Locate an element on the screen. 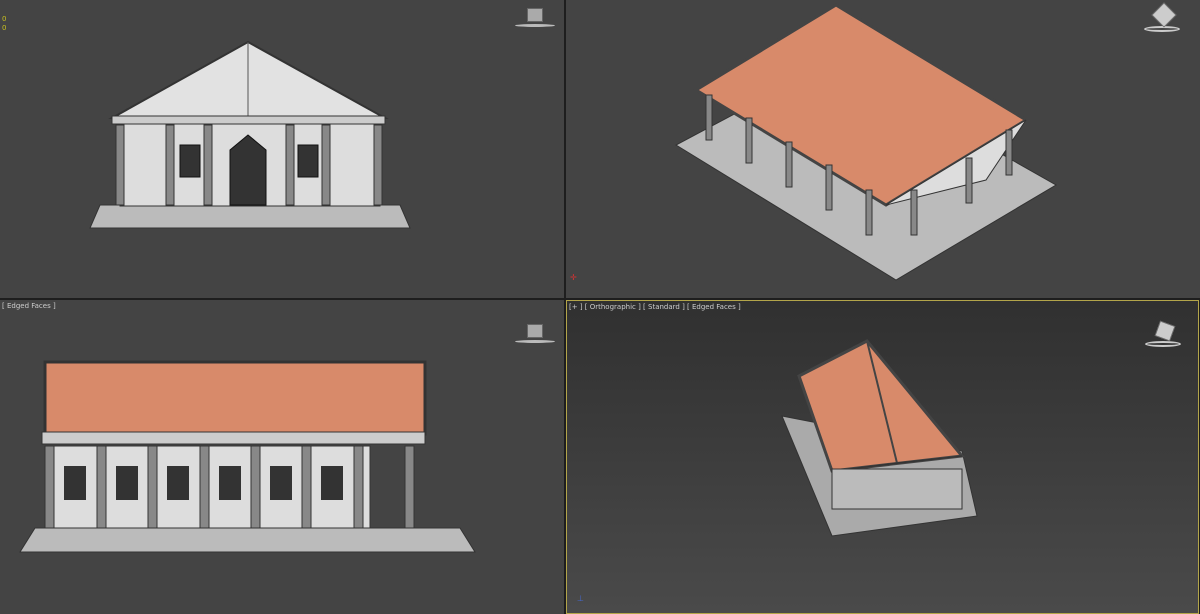  perspective-view-model is located at coordinates (865, 142).